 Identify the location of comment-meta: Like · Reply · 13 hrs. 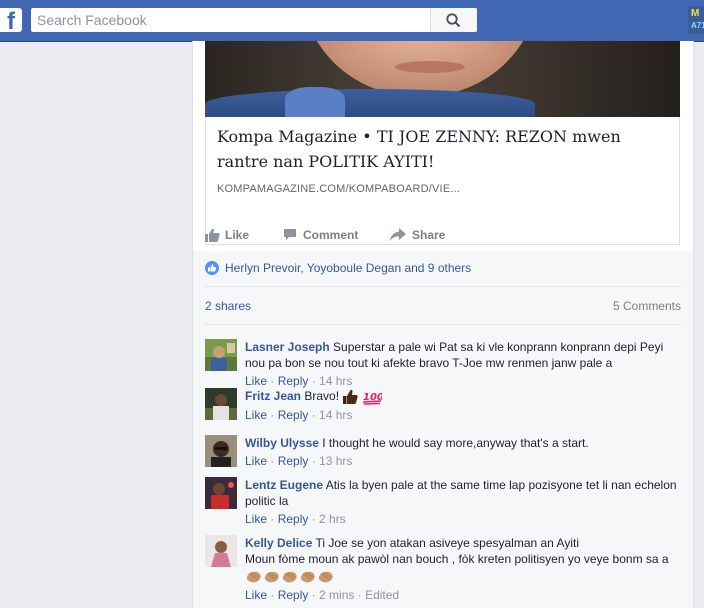
(299, 461).